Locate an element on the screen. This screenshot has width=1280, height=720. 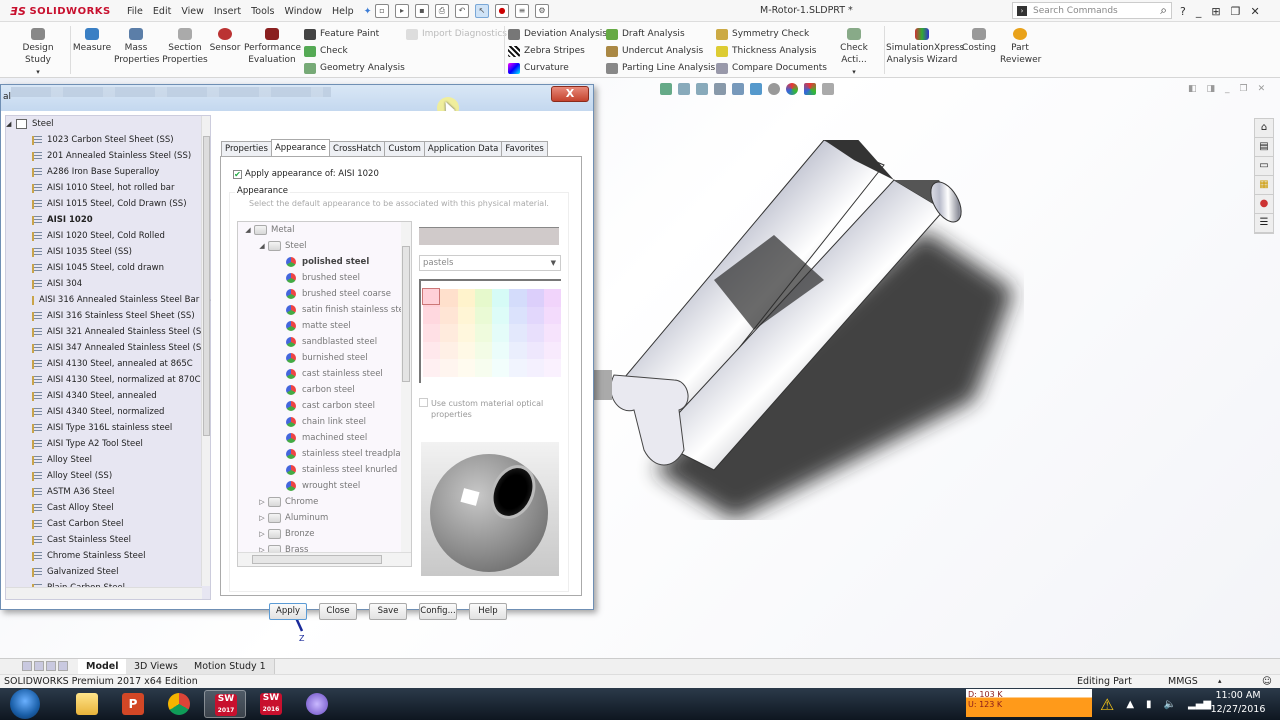
appearances-scenes-icon: ● is located at coordinates (1264, 204).